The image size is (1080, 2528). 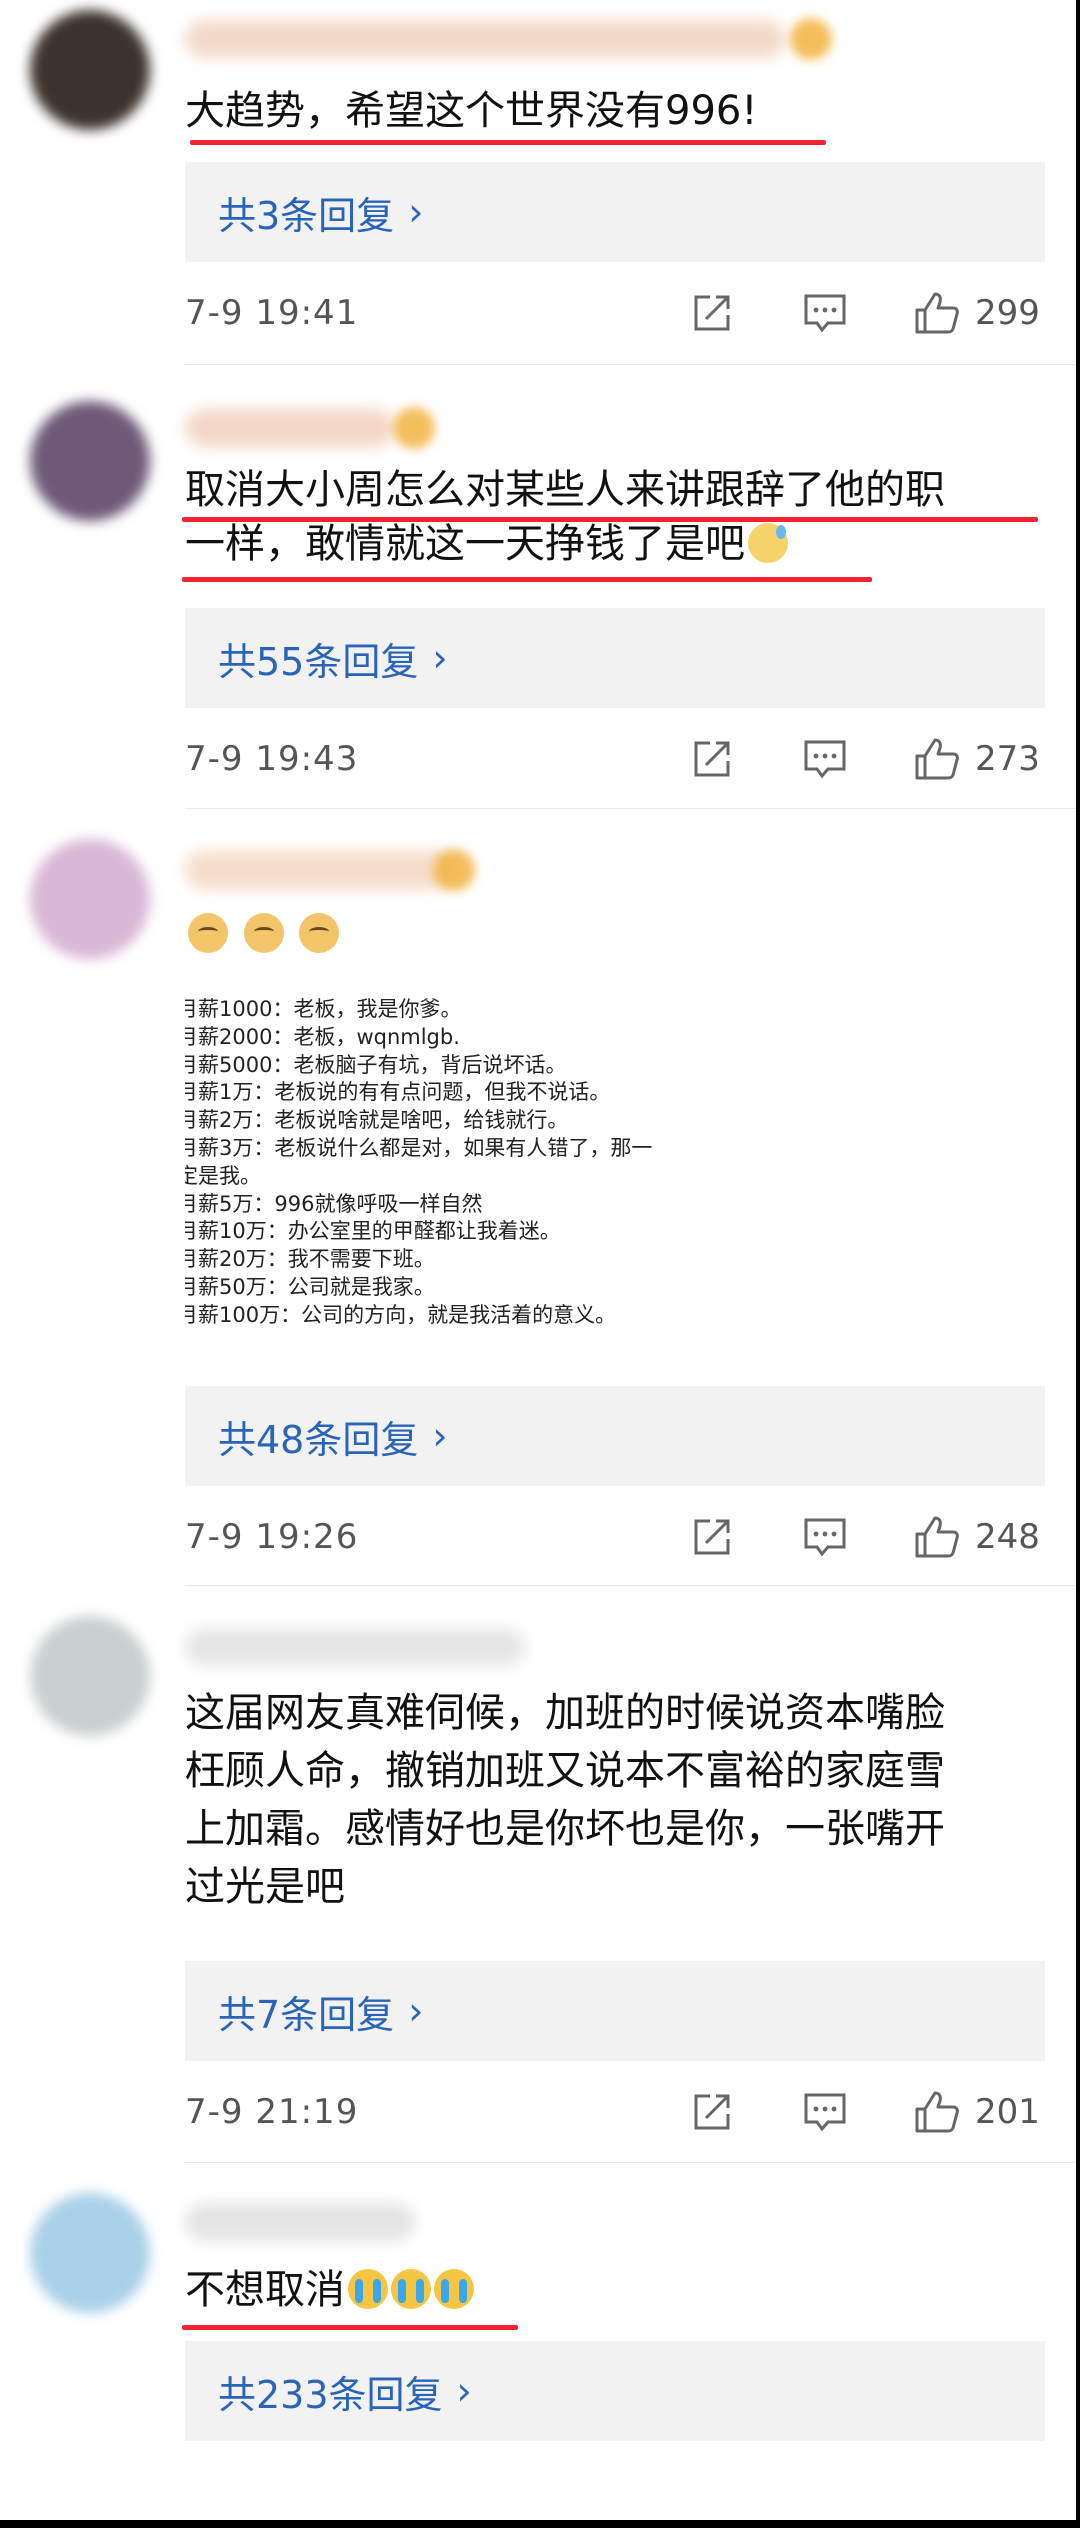 I want to click on like-button: 273, so click(x=976, y=759).